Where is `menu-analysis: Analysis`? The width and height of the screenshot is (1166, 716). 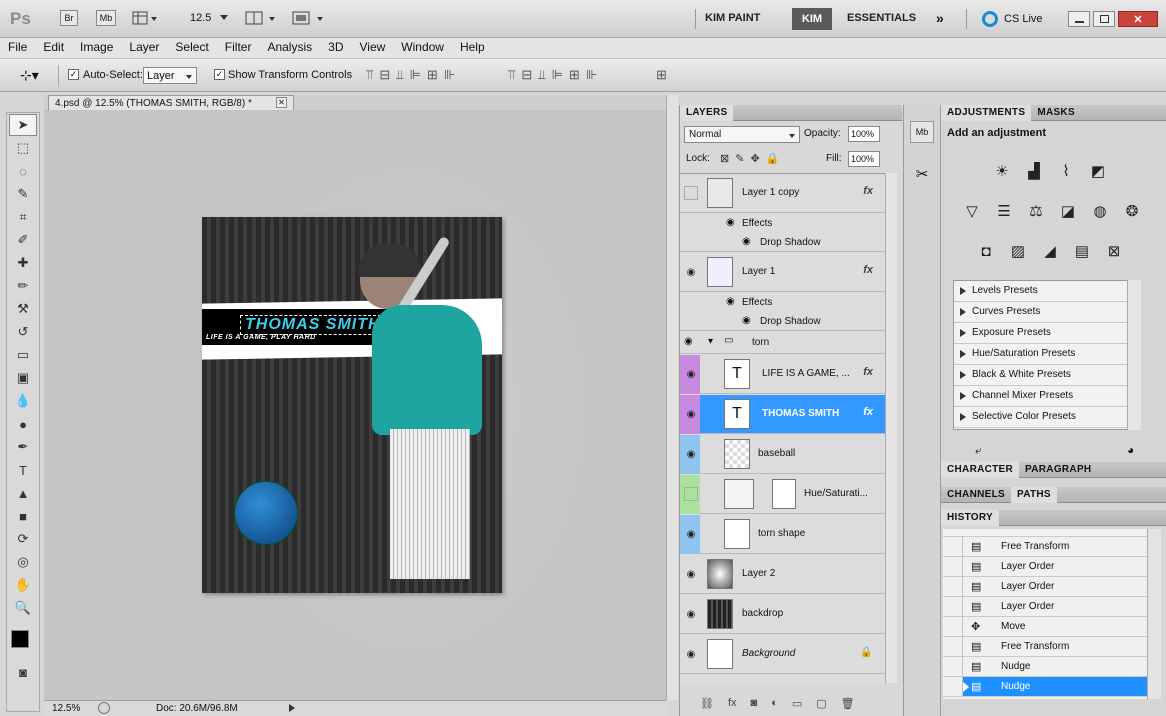 menu-analysis: Analysis is located at coordinates (289, 46).